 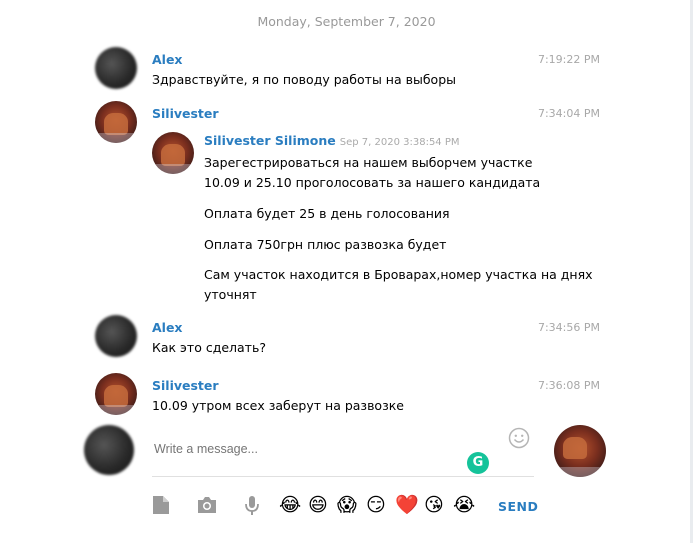 I want to click on emoji-smile-icon: 😄, so click(x=318, y=505).